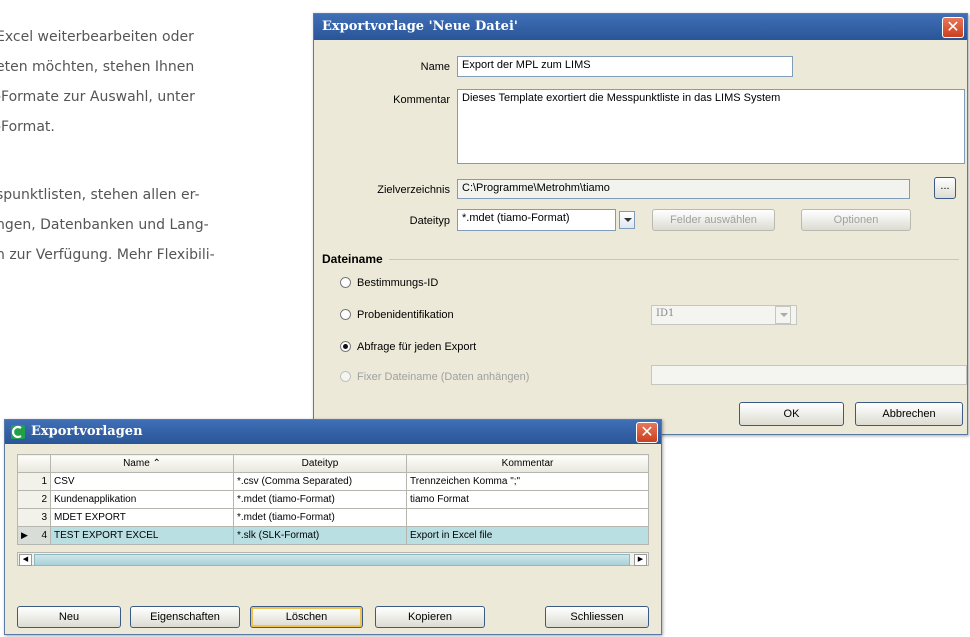 The image size is (970, 637). What do you see at coordinates (87, 431) in the screenshot?
I see `templates-title: Exportvorlagen` at bounding box center [87, 431].